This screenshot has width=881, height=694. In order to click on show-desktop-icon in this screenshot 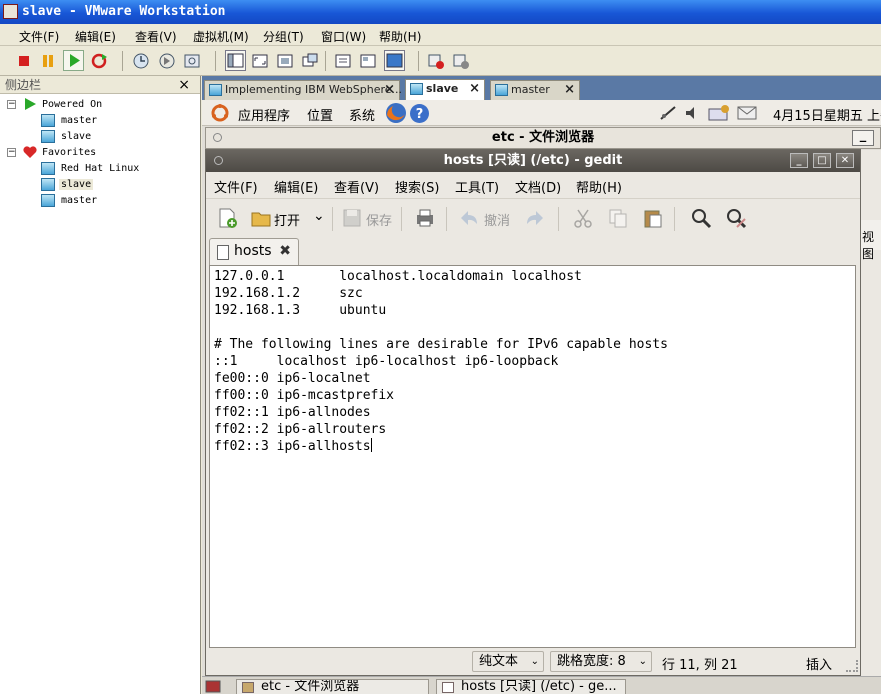, I will do `click(213, 686)`.